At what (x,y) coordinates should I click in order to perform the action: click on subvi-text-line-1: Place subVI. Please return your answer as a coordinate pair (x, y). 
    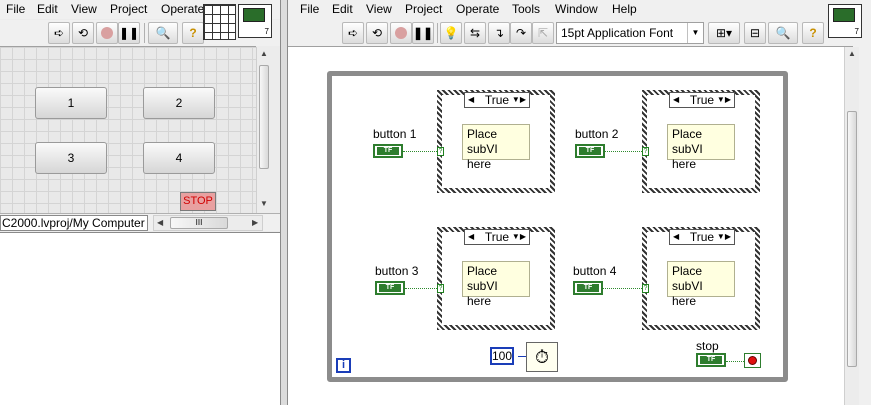
    Looking at the image, I should click on (687, 278).